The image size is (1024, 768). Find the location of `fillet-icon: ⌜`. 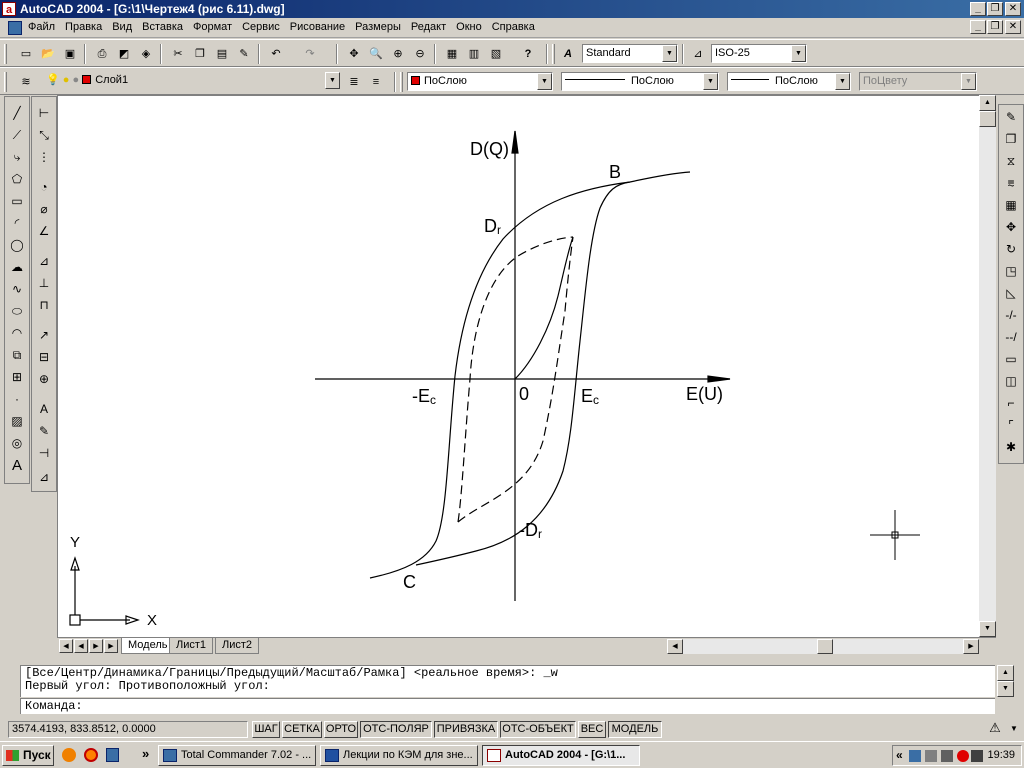

fillet-icon: ⌜ is located at coordinates (1011, 425).